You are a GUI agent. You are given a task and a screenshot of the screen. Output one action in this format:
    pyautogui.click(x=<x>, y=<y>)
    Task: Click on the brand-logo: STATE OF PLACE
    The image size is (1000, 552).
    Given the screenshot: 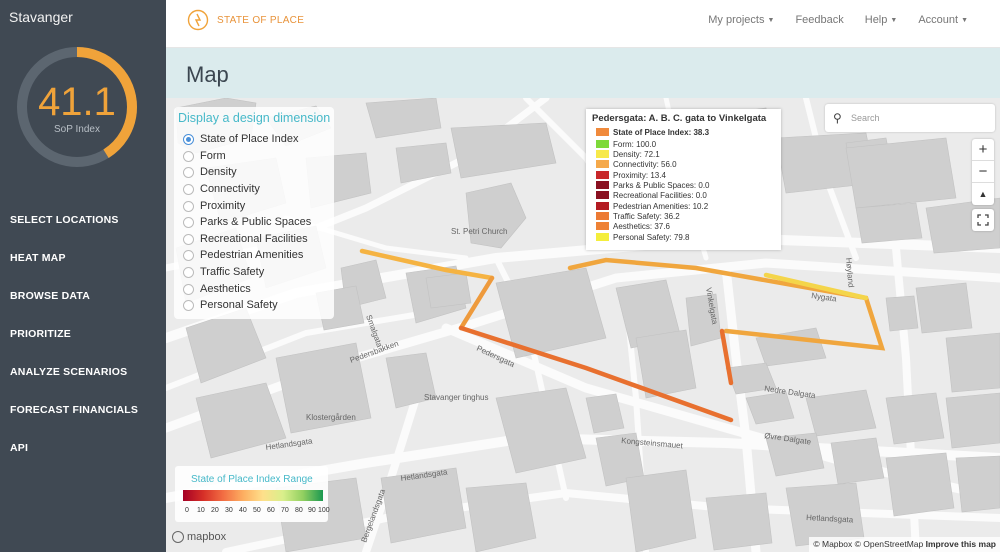 What is the action you would take?
    pyautogui.click(x=245, y=20)
    